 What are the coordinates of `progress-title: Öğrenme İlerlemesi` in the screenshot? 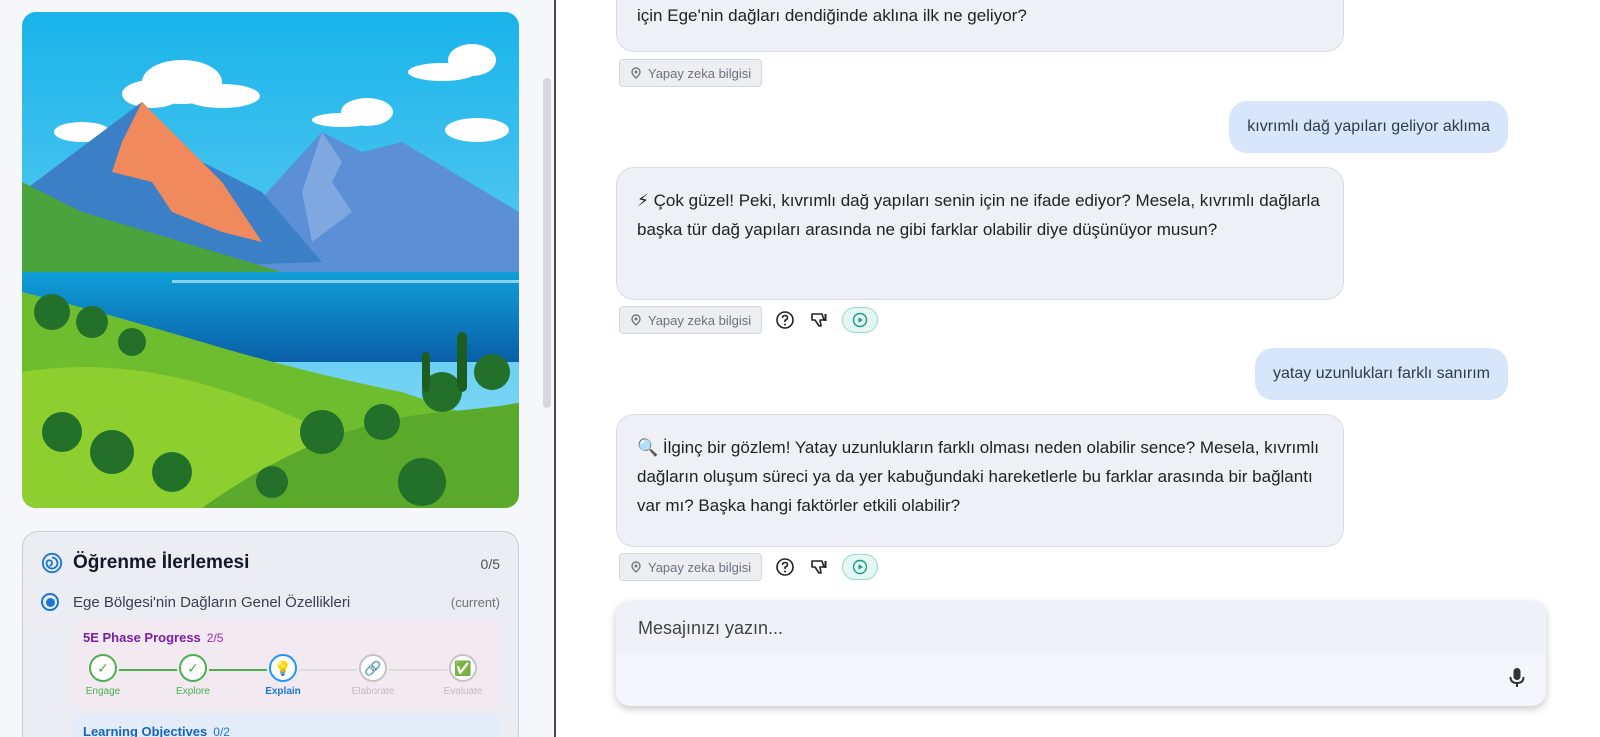 It's located at (161, 562).